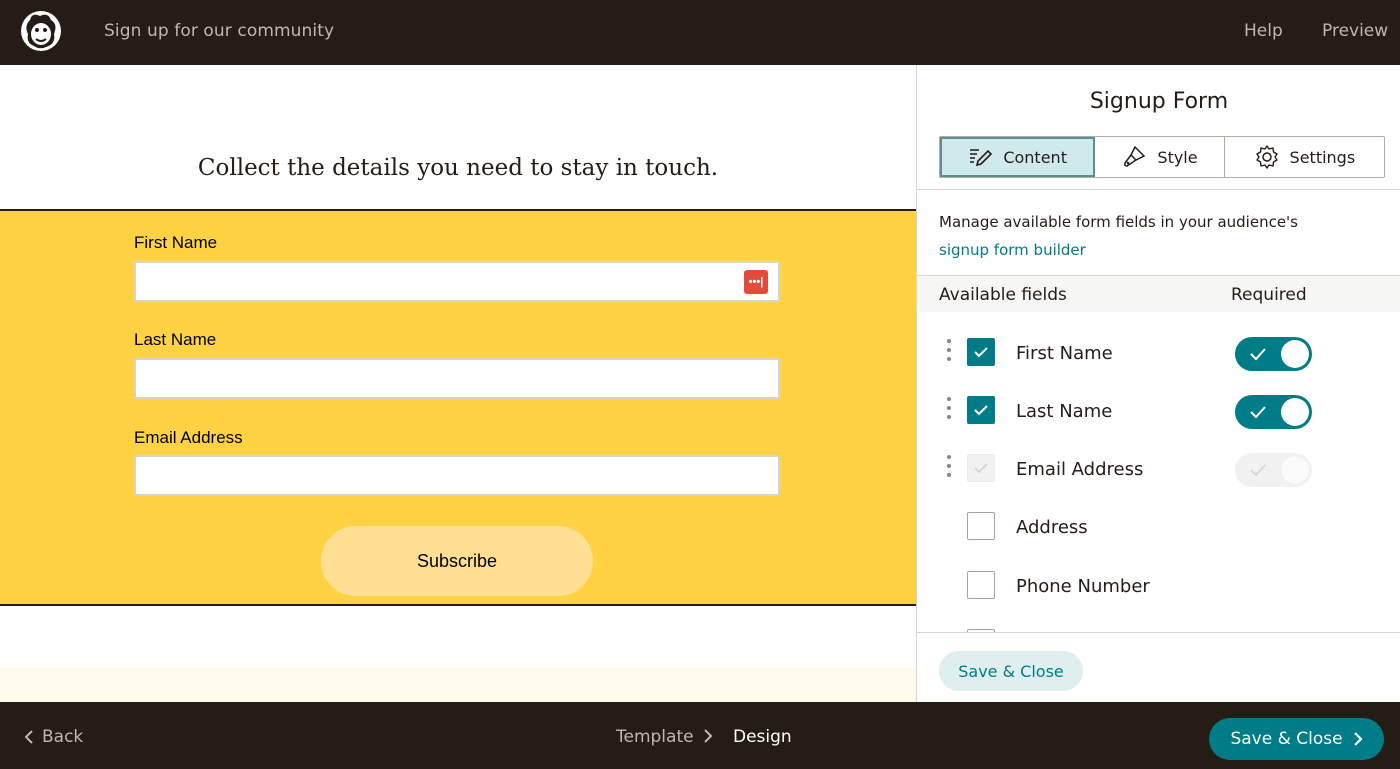 The width and height of the screenshot is (1400, 769). Describe the element at coordinates (219, 31) in the screenshot. I see `campaign-title: Sign up for our community` at that location.